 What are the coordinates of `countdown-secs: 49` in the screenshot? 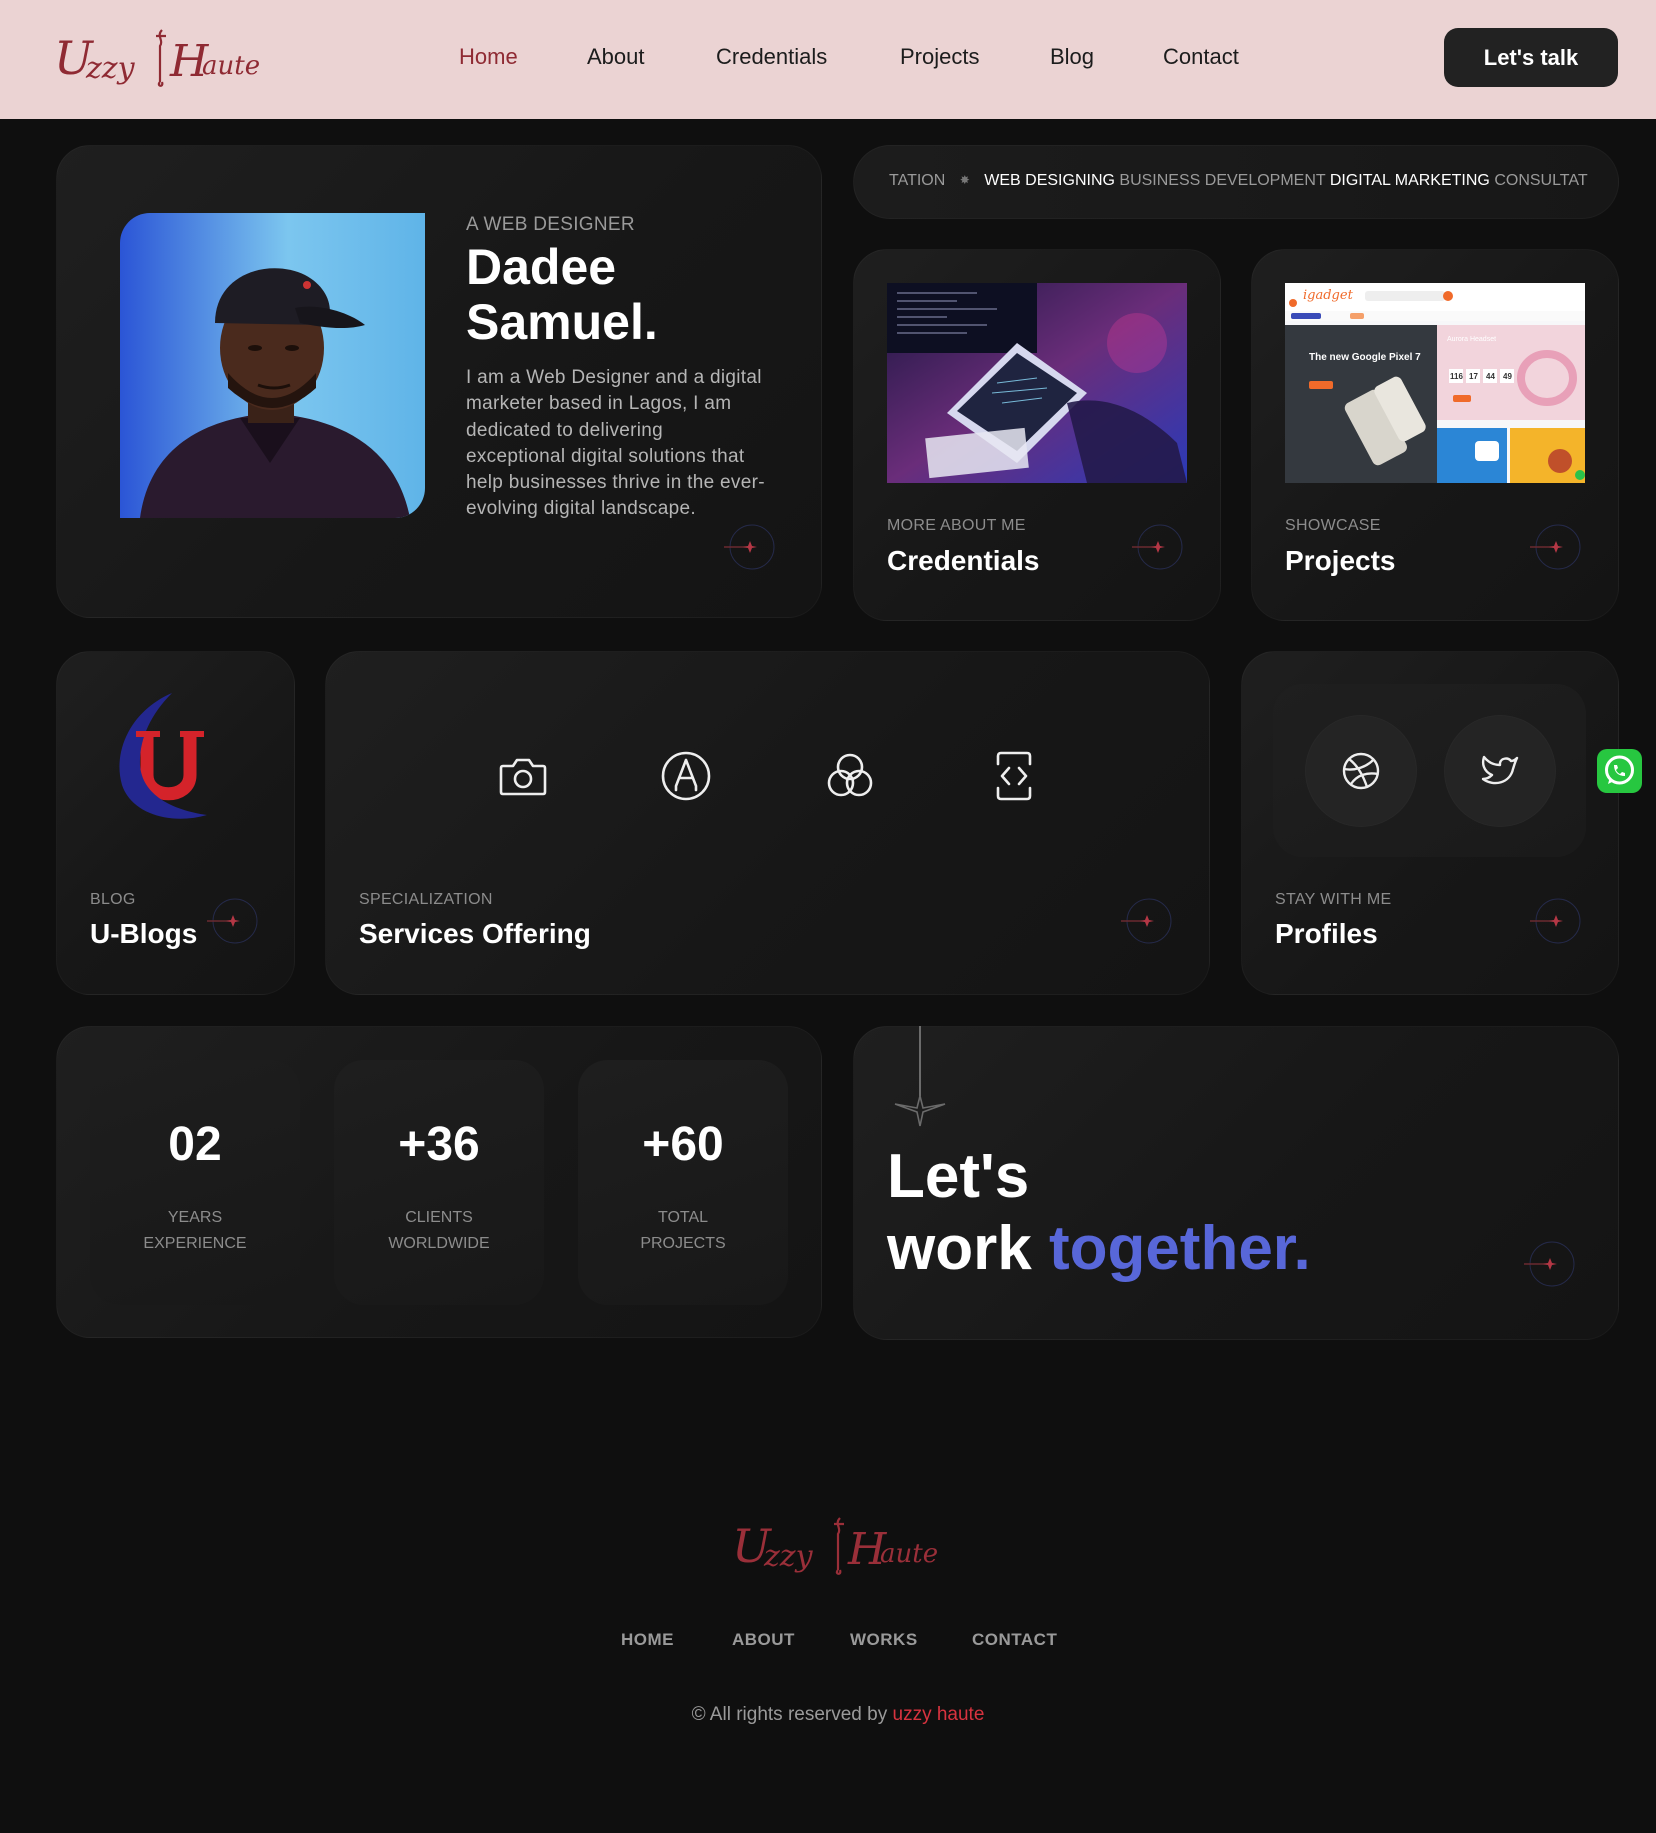 It's located at (1507, 376).